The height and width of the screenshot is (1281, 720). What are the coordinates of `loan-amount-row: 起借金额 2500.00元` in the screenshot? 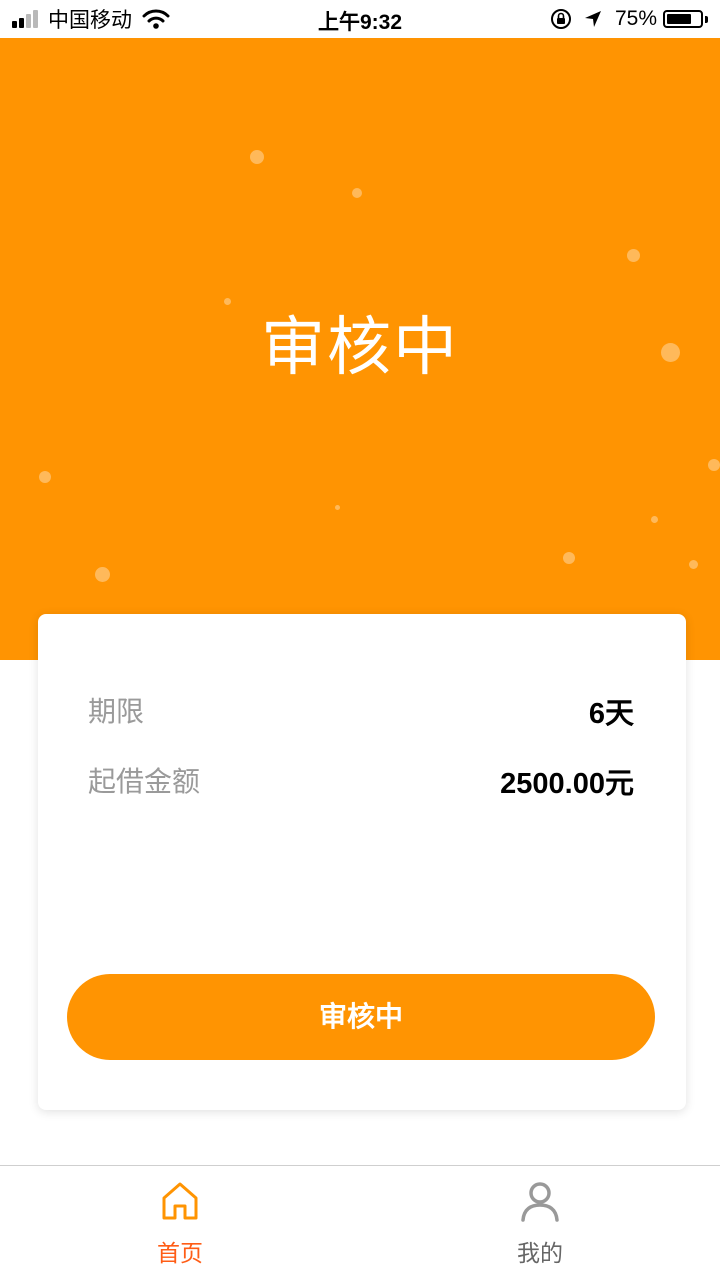 It's located at (361, 780).